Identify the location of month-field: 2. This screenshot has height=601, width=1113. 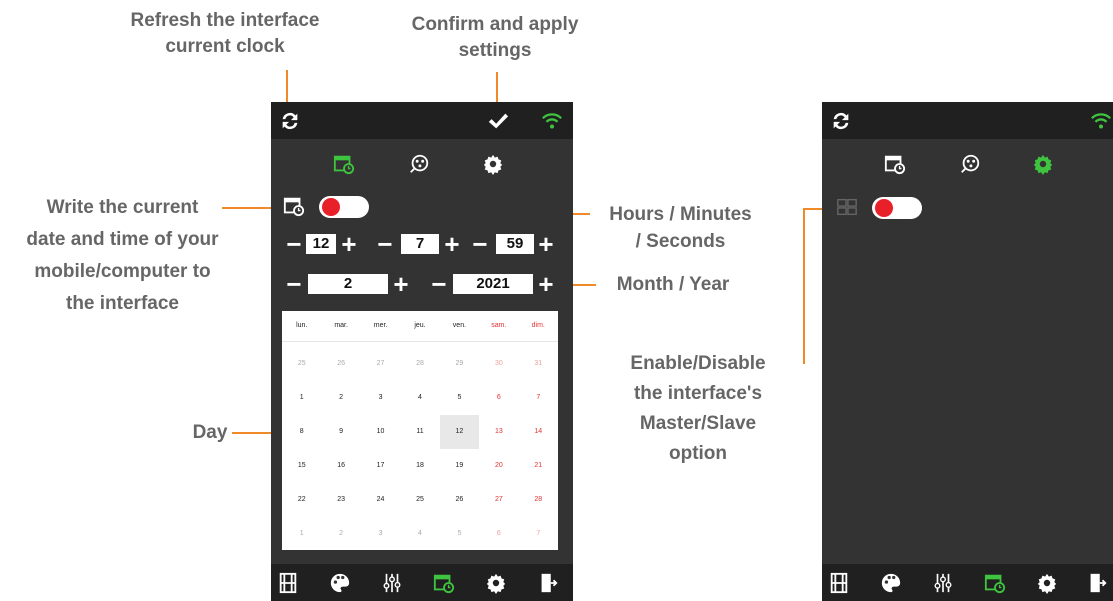
(348, 284).